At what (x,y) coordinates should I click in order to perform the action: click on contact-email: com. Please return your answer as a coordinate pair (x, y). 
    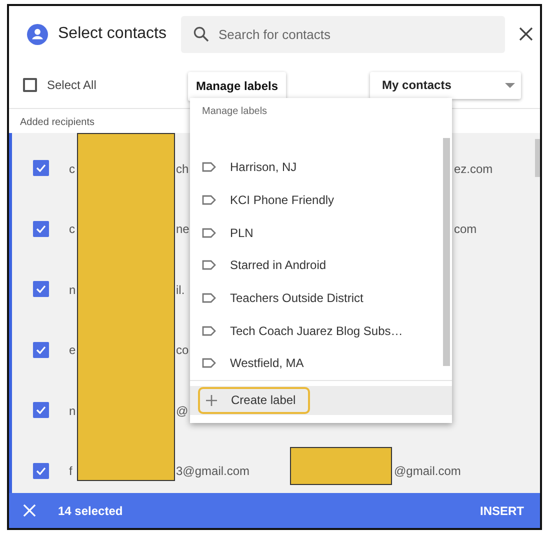
    Looking at the image, I should click on (465, 229).